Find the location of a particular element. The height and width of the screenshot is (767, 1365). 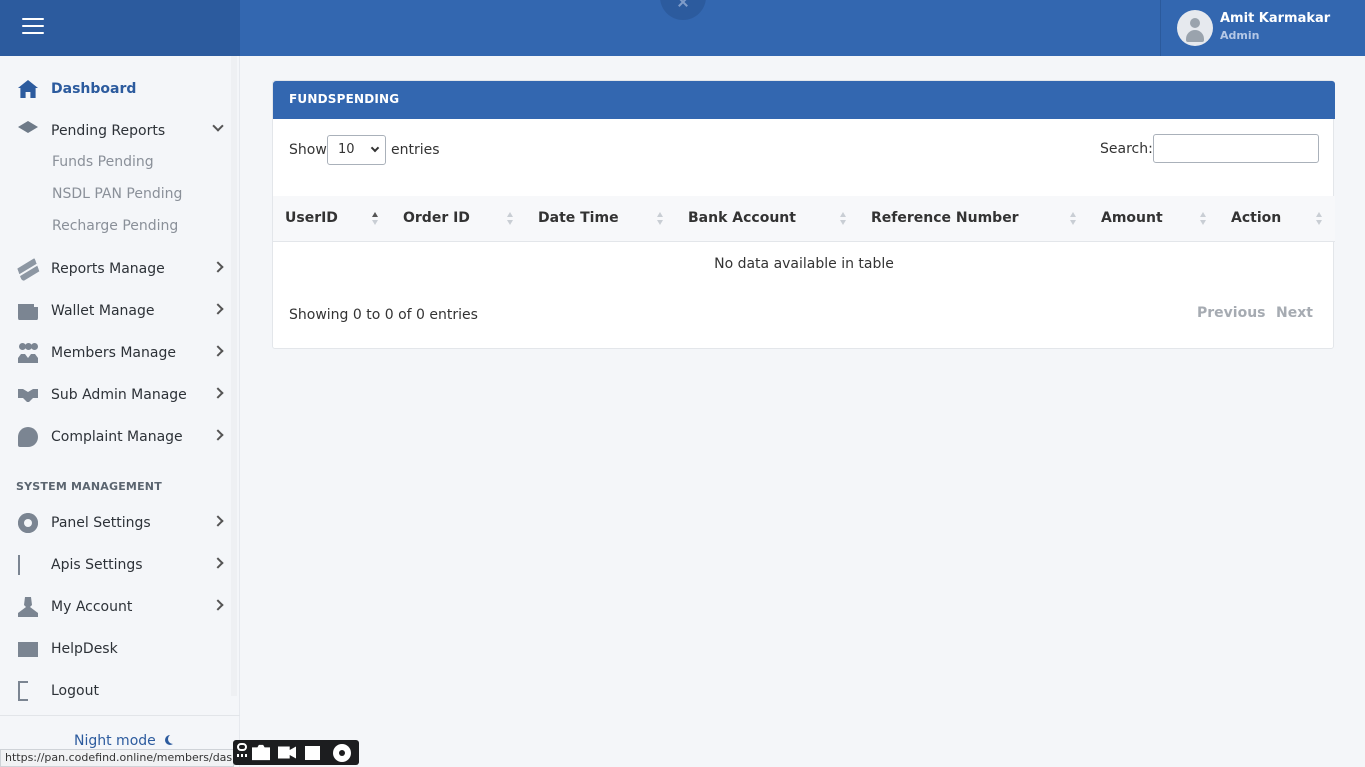

avatar is located at coordinates (1195, 28).